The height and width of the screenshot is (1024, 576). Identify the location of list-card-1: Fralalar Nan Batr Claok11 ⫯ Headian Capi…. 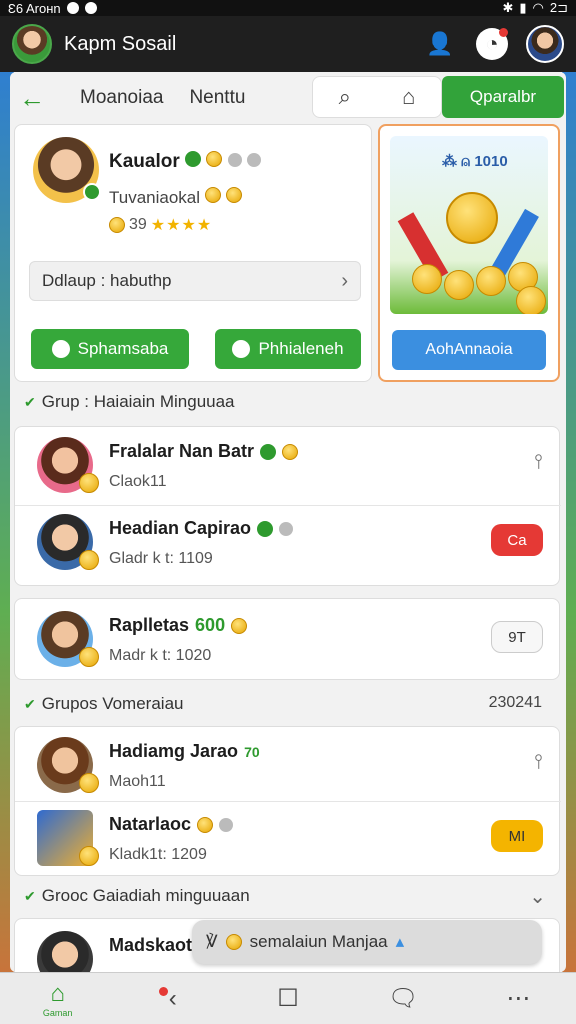
(287, 506).